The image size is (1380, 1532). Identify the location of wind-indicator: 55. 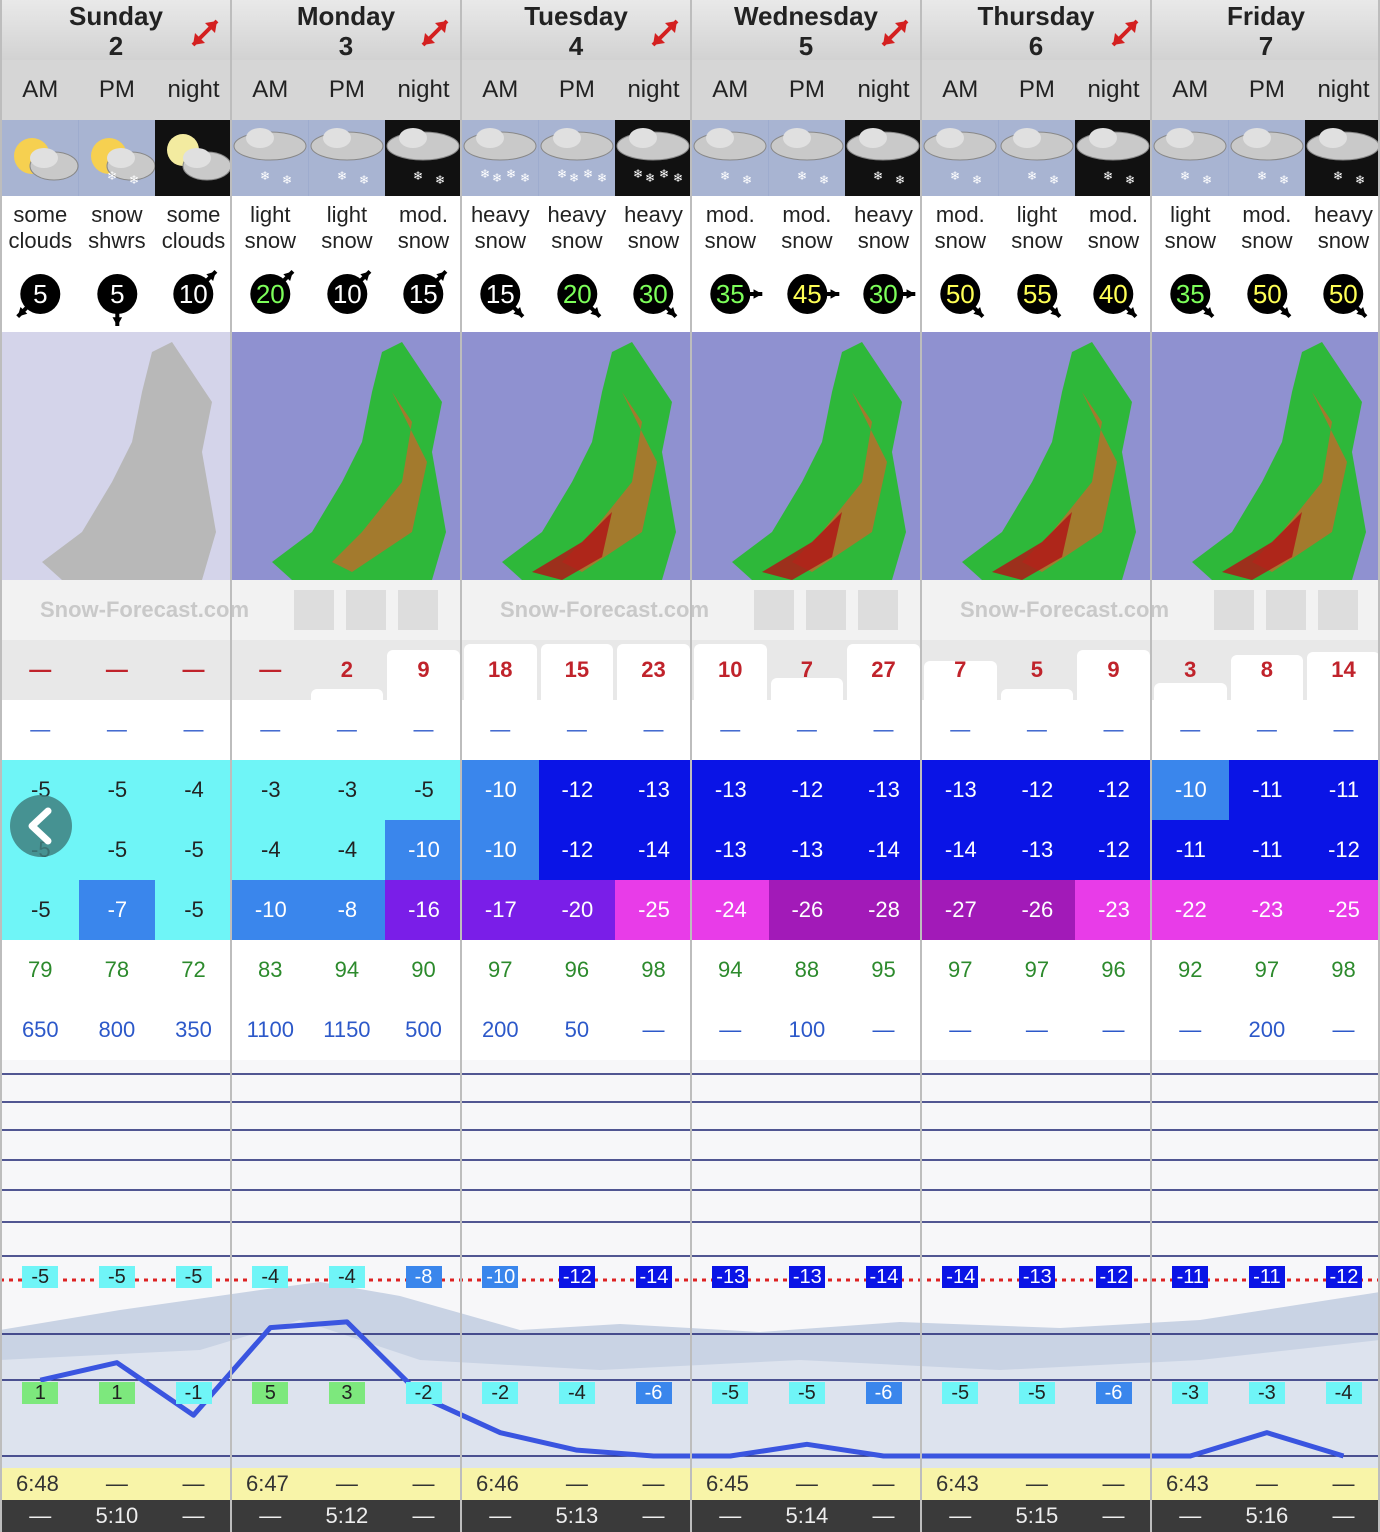
(1037, 295).